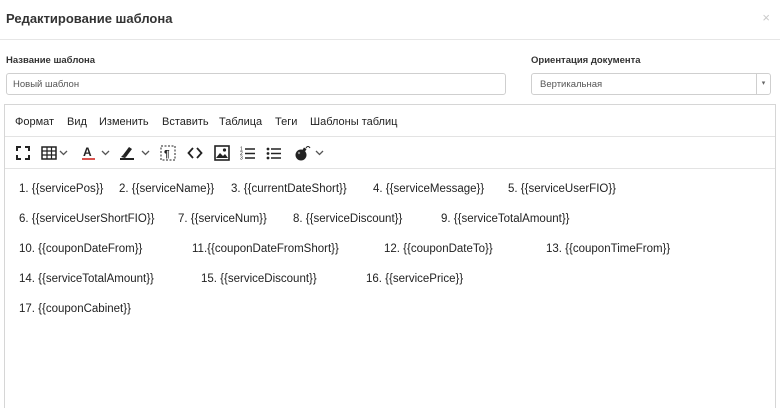 This screenshot has width=780, height=408. I want to click on template-name-label: Название шаблона, so click(51, 60).